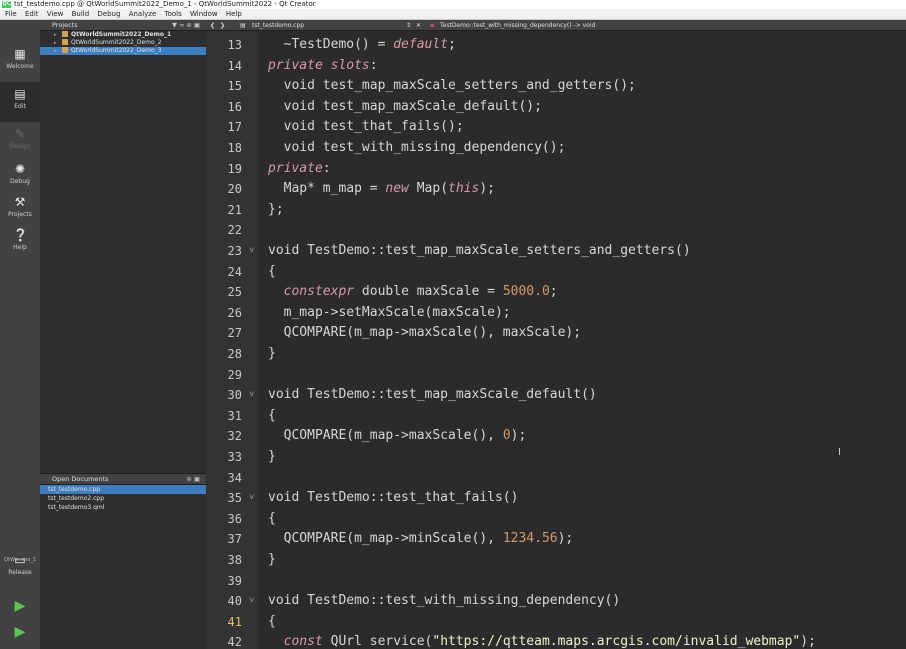  Describe the element at coordinates (556, 313) in the screenshot. I see `code-line: 26 m_map->setMaxScale(maxScale);` at that location.